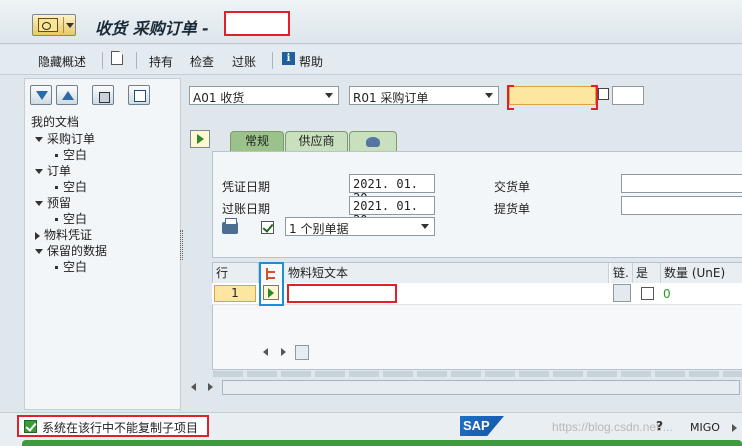 This screenshot has height=446, width=742. What do you see at coordinates (246, 209) in the screenshot?
I see `posting-date-label: 过账日期` at bounding box center [246, 209].